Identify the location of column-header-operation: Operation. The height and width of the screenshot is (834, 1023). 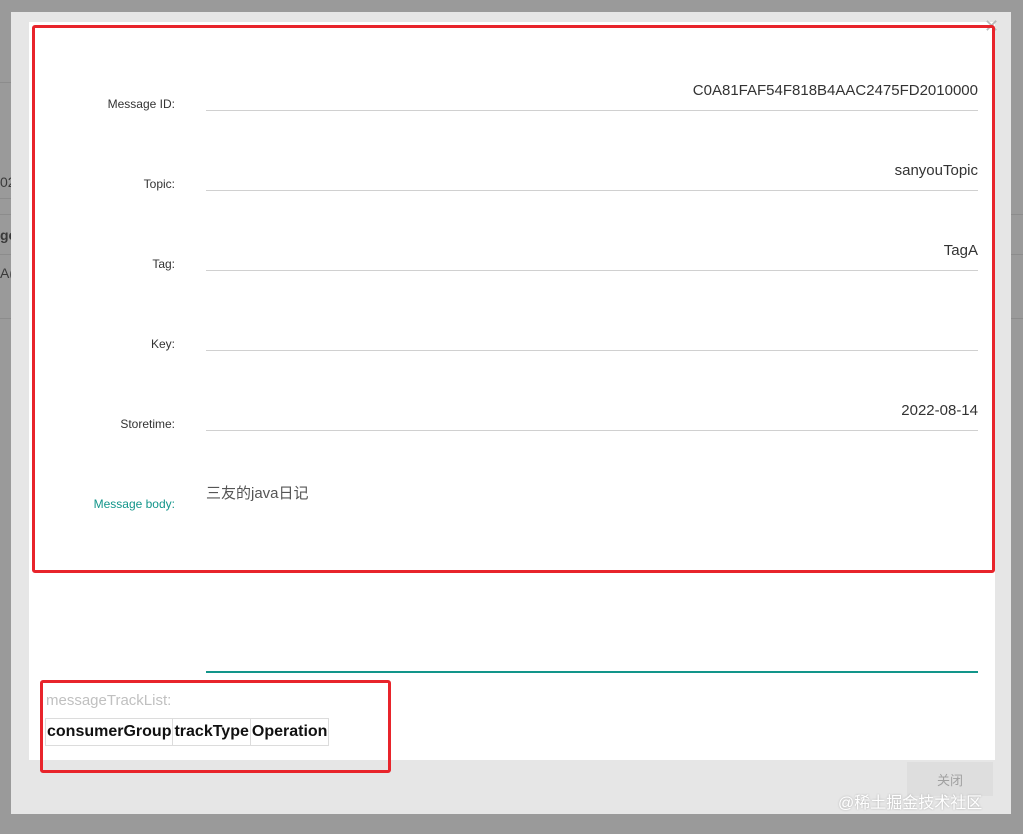
(289, 732).